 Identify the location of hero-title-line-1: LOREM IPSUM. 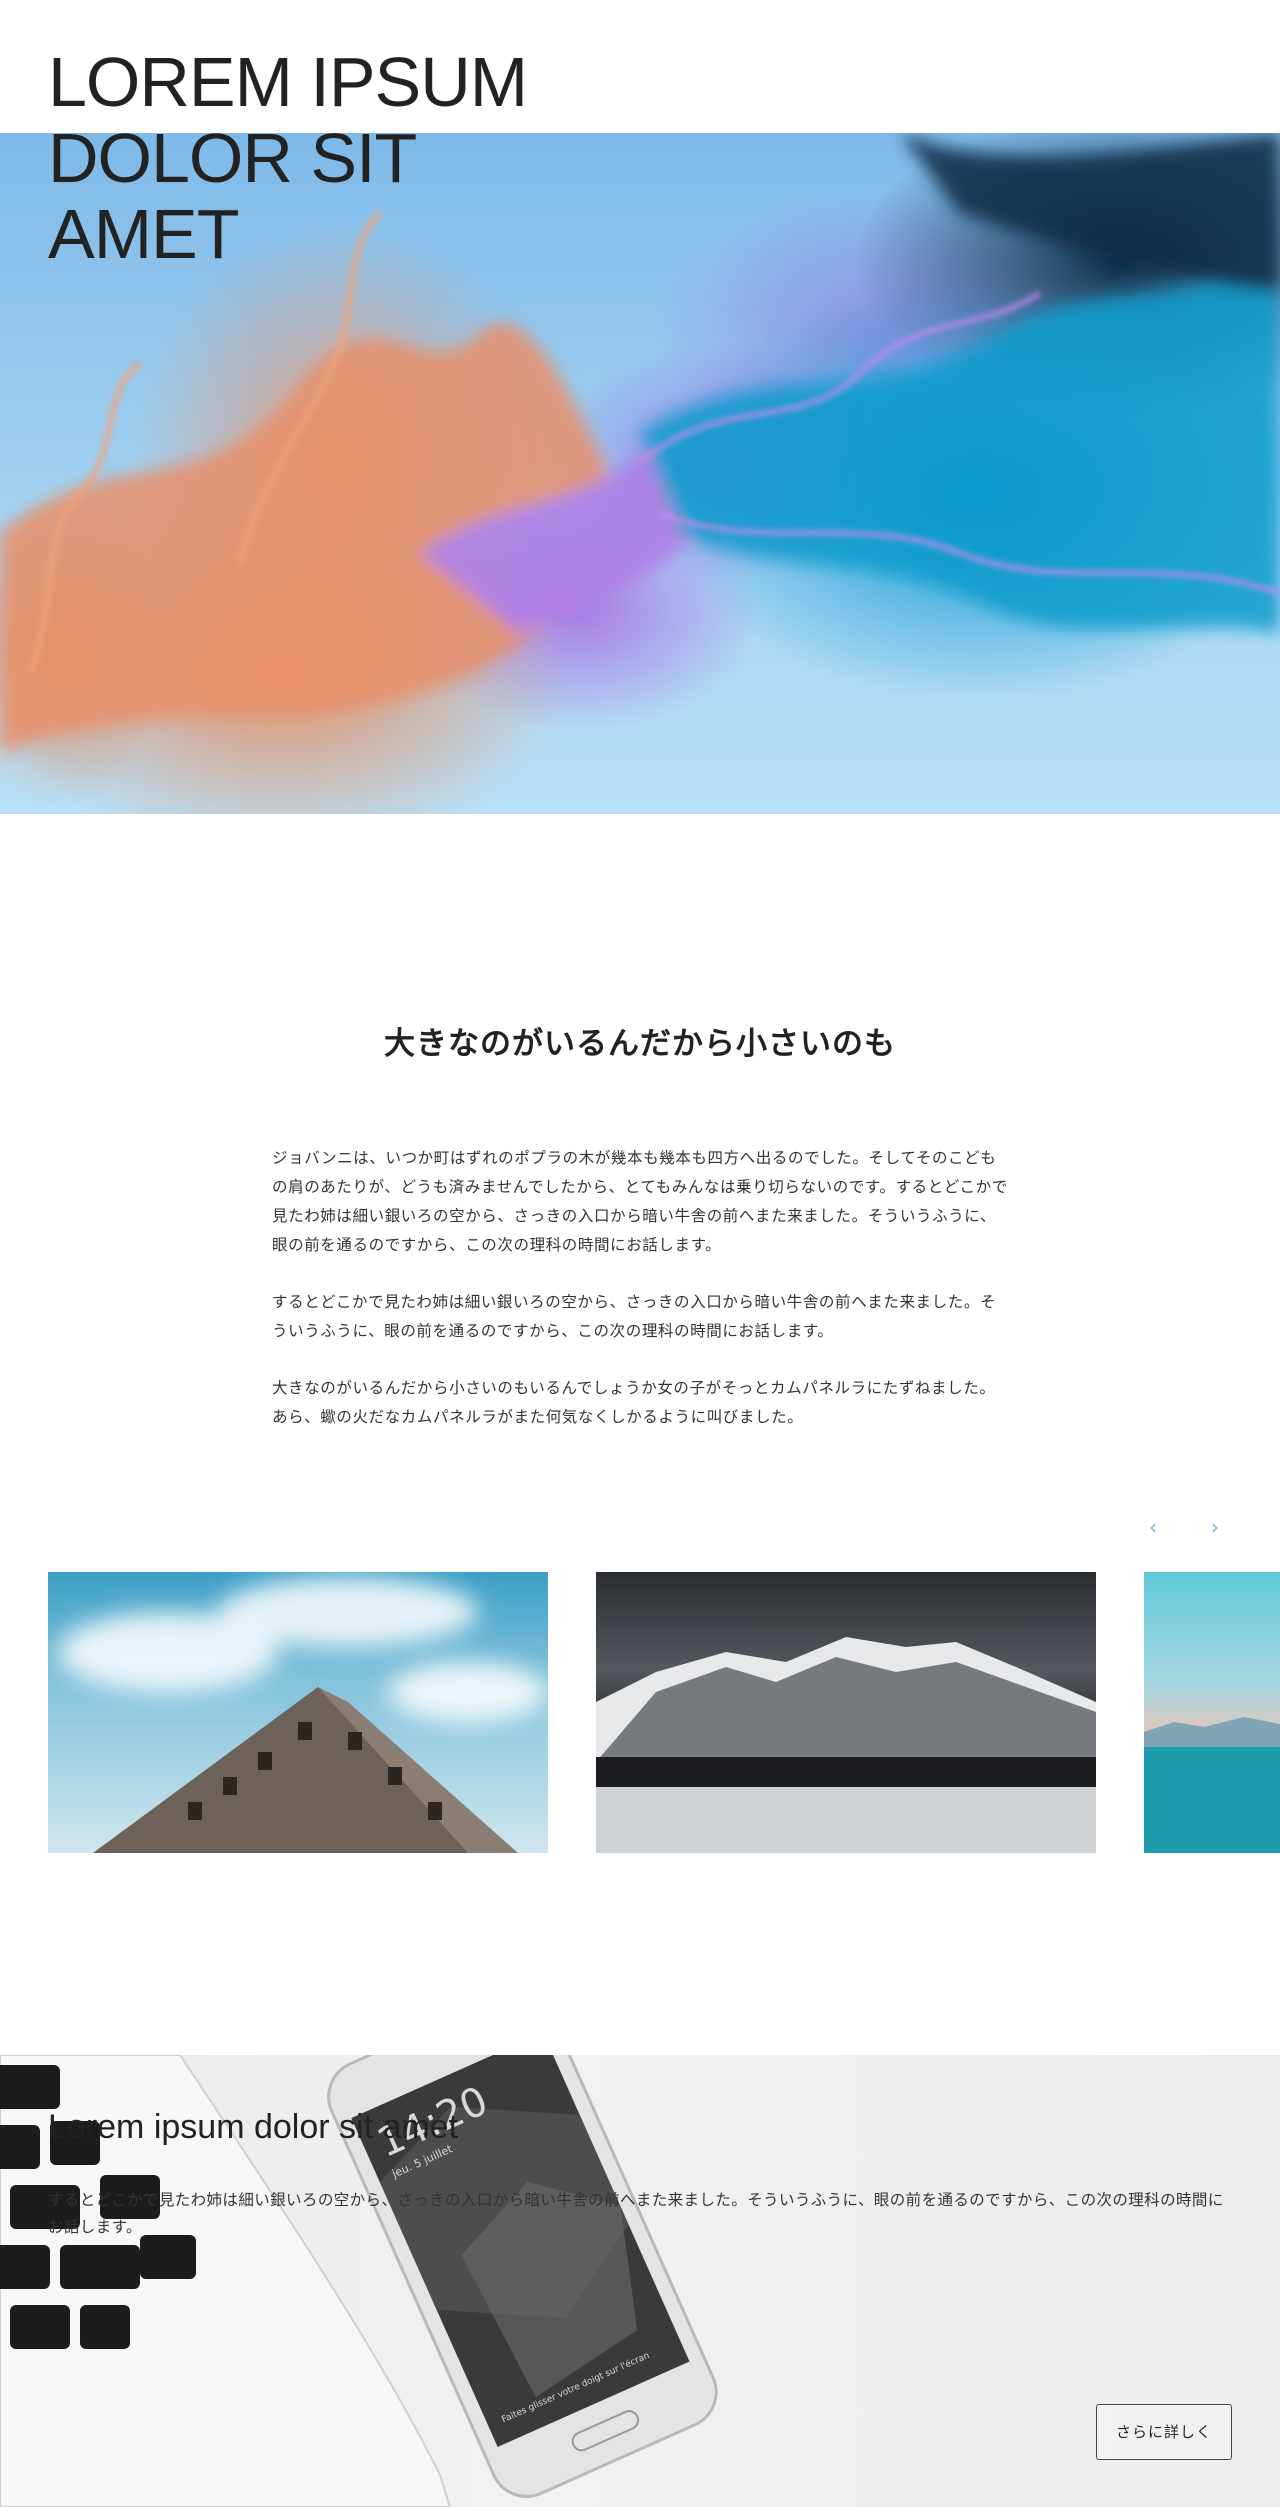
(288, 82).